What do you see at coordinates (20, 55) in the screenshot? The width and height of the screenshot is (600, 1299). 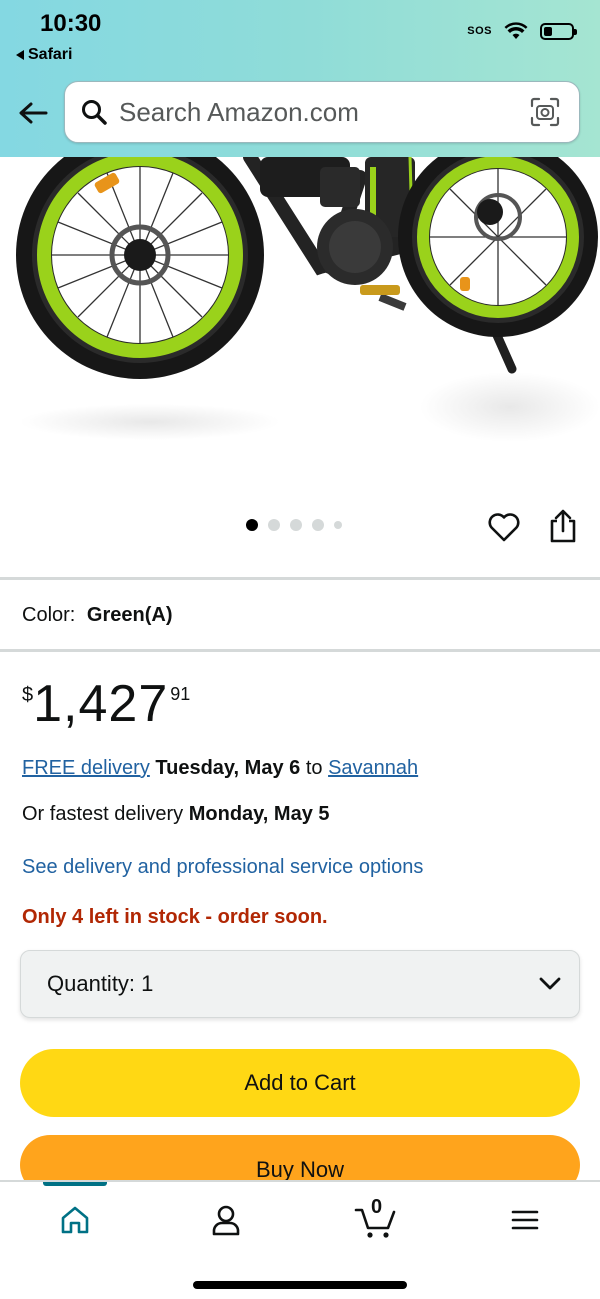 I see `back-triangle-icon` at bounding box center [20, 55].